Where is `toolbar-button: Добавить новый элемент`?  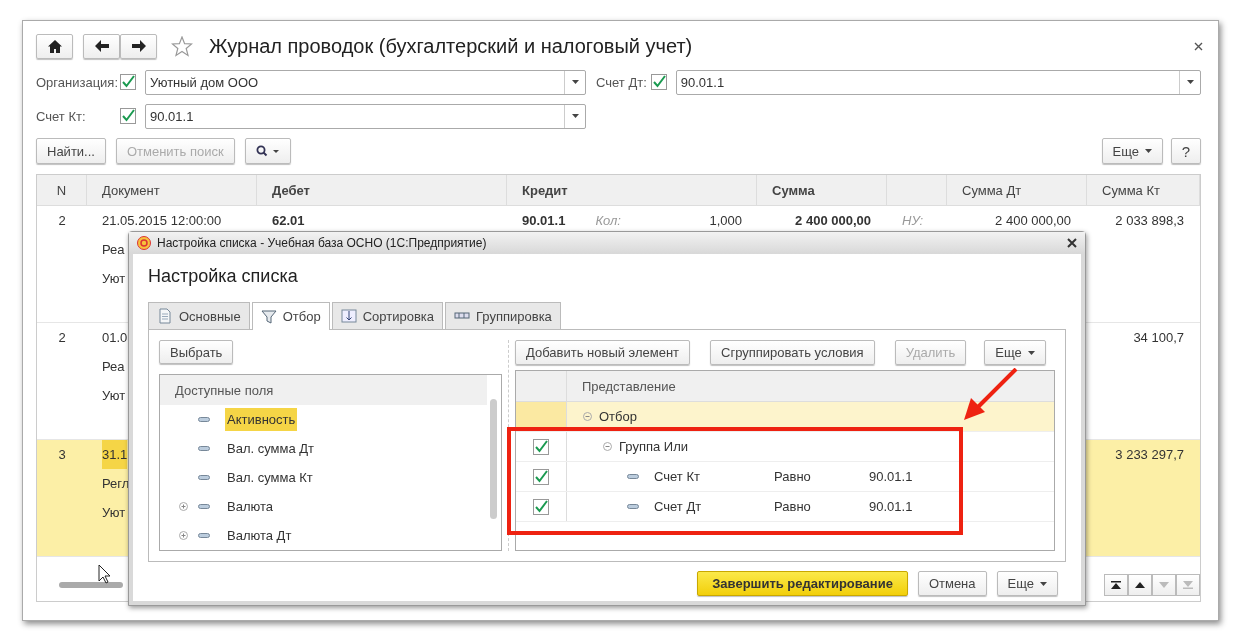
toolbar-button: Добавить новый элемент is located at coordinates (603, 352).